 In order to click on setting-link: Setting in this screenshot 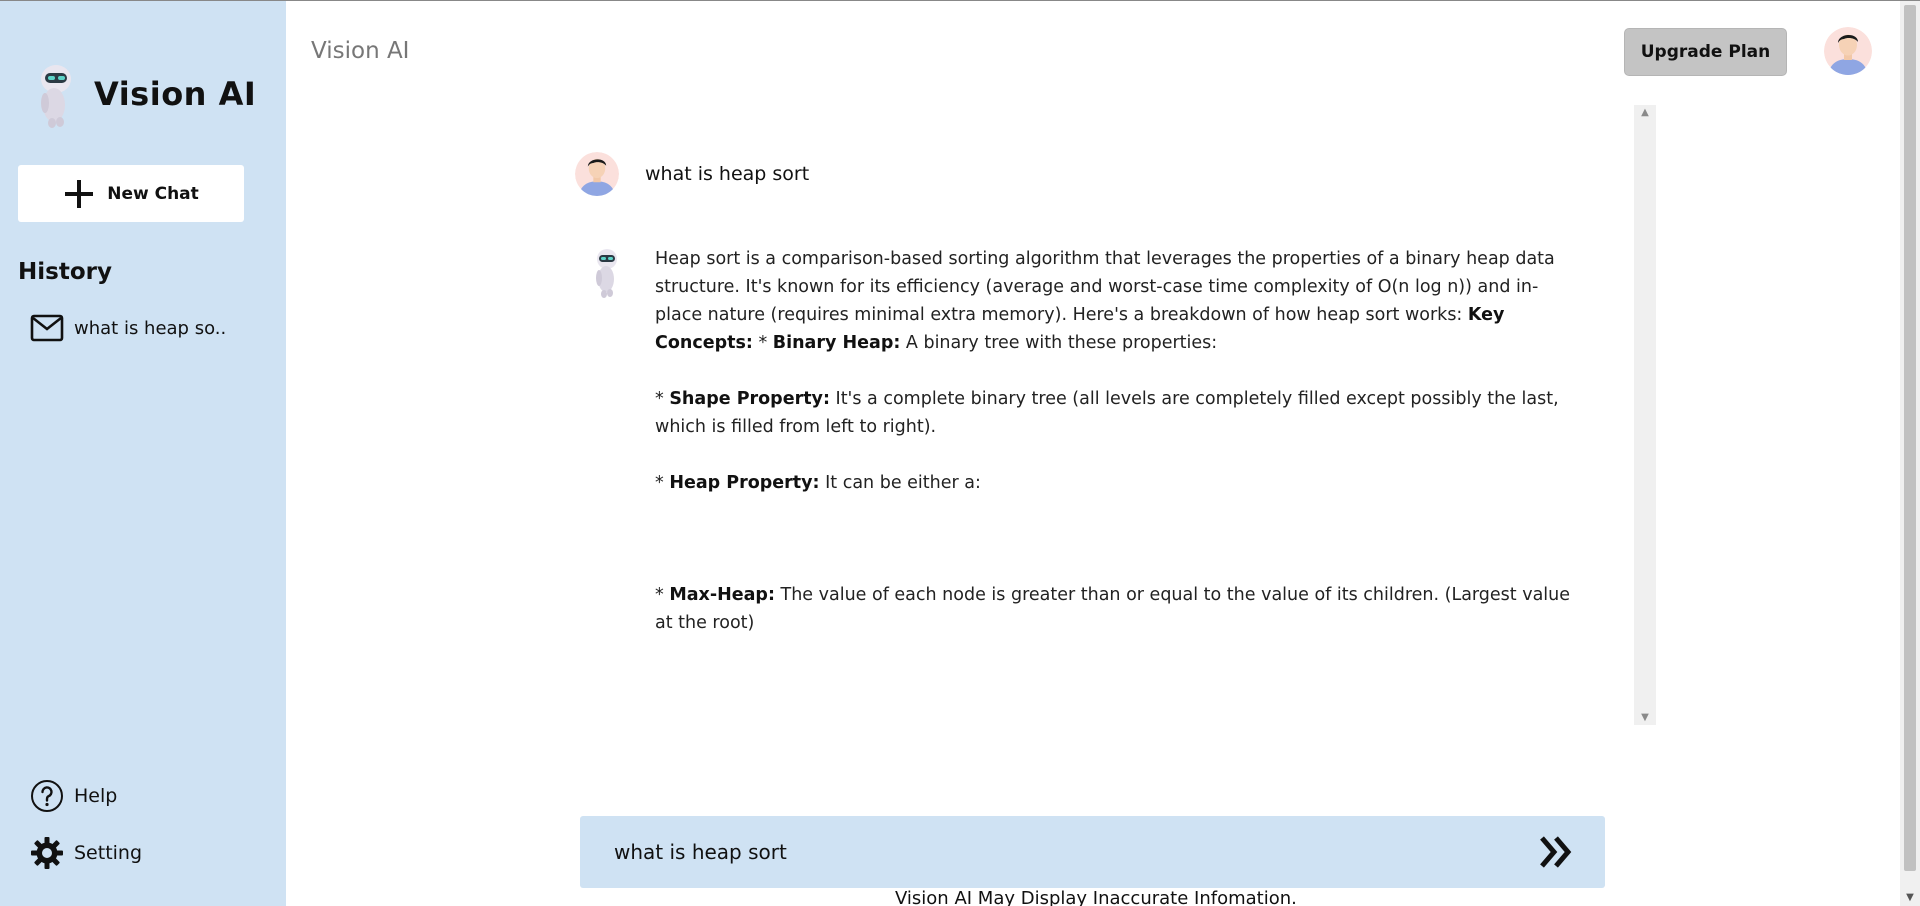, I will do `click(86, 853)`.